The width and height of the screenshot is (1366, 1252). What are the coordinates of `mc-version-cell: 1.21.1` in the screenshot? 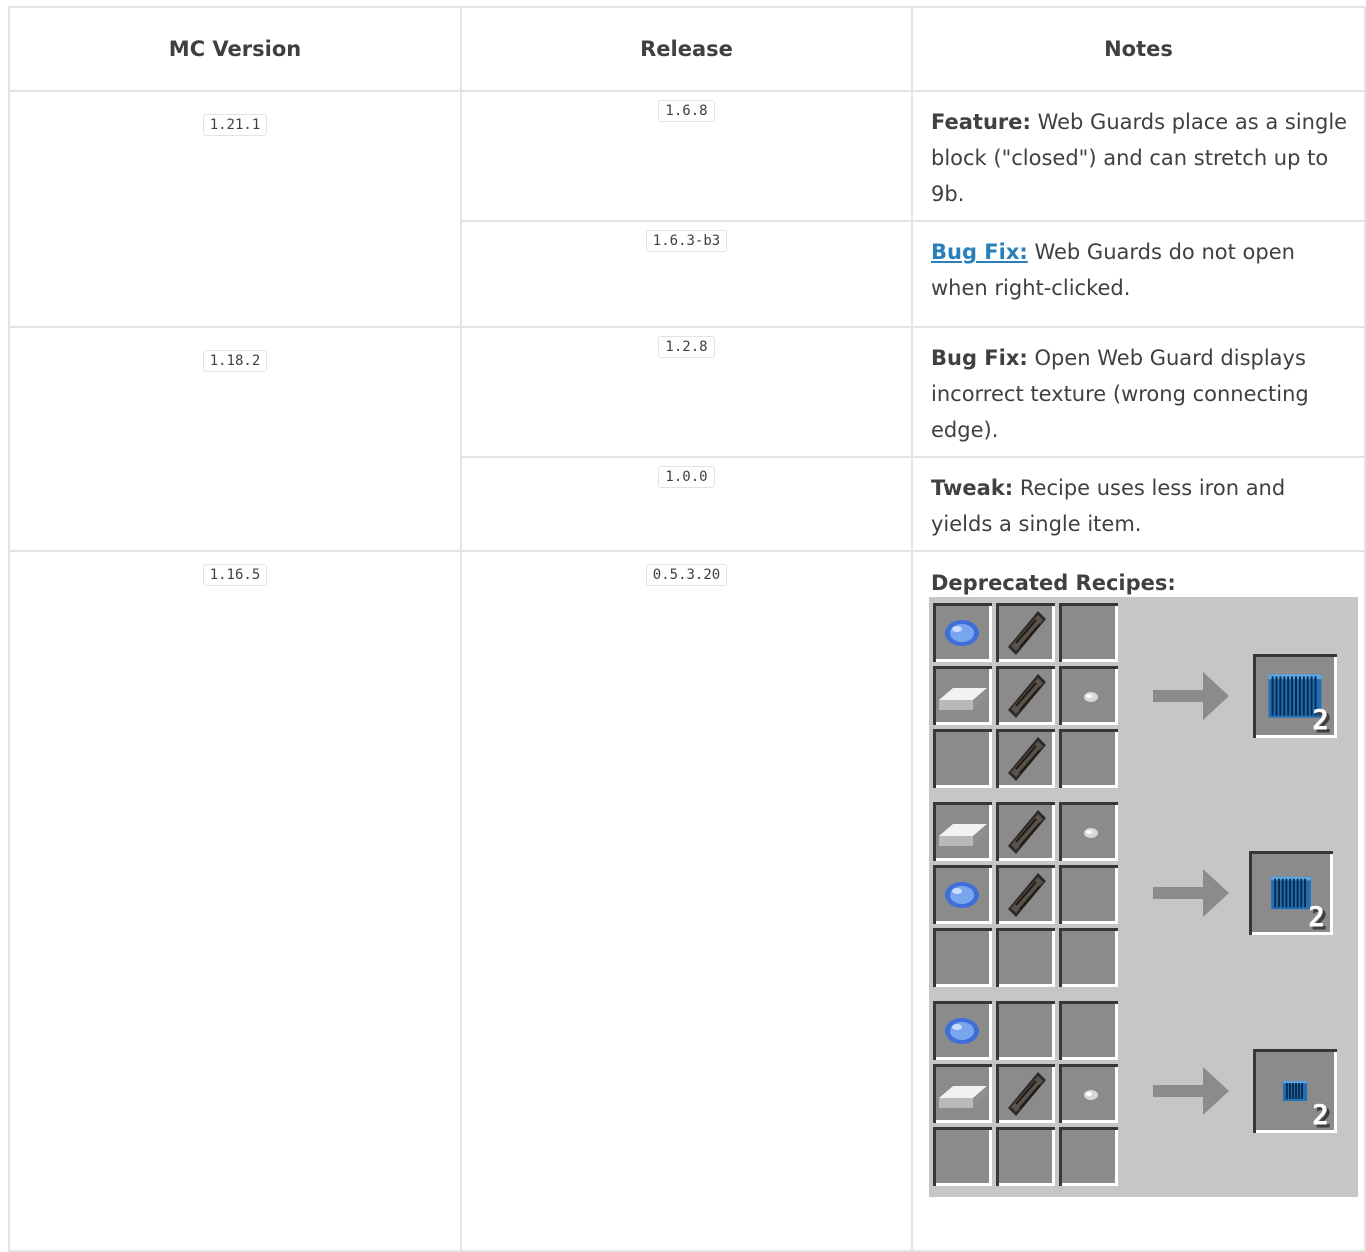 It's located at (235, 209).